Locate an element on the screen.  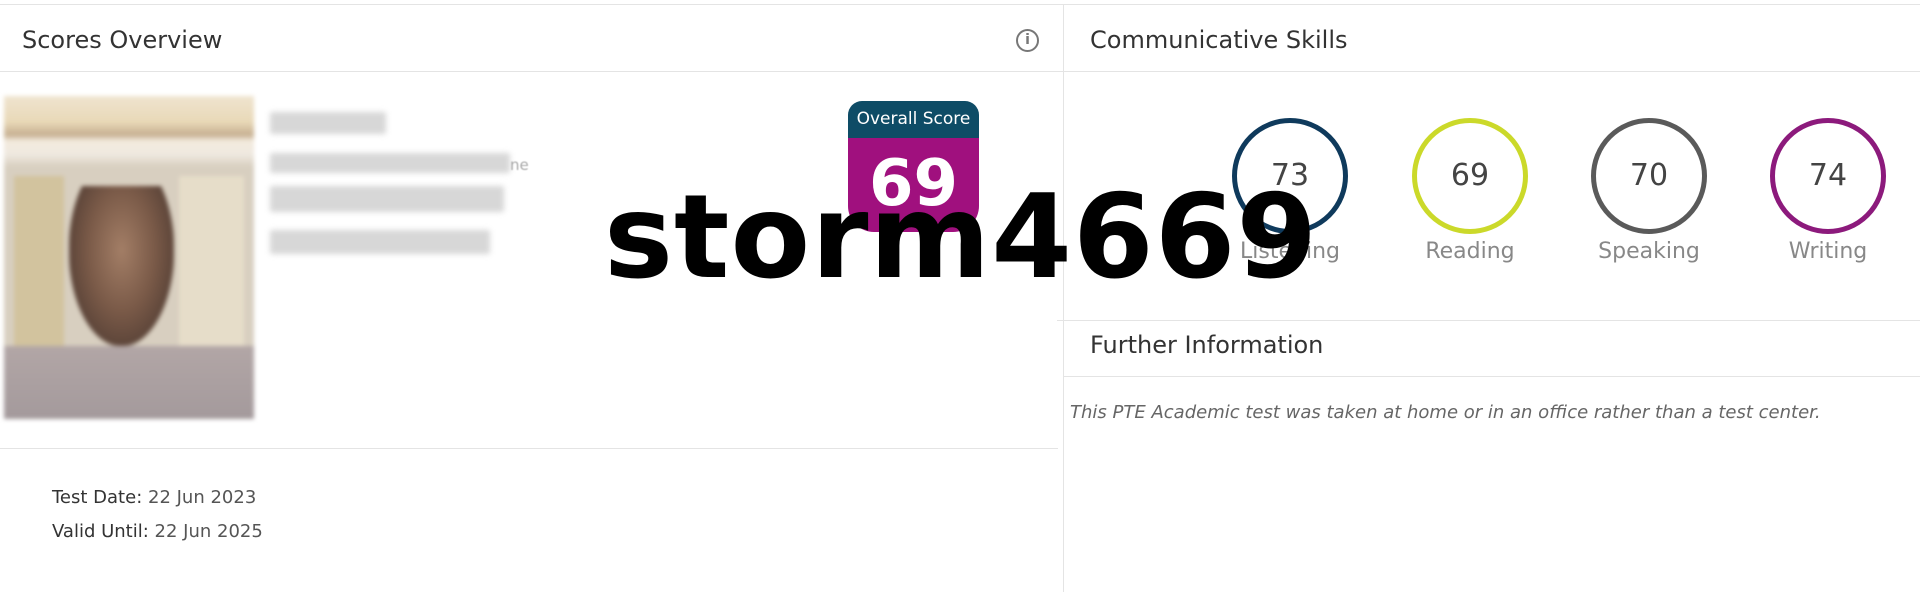
skill-ring-reading: 69 is located at coordinates (1470, 176).